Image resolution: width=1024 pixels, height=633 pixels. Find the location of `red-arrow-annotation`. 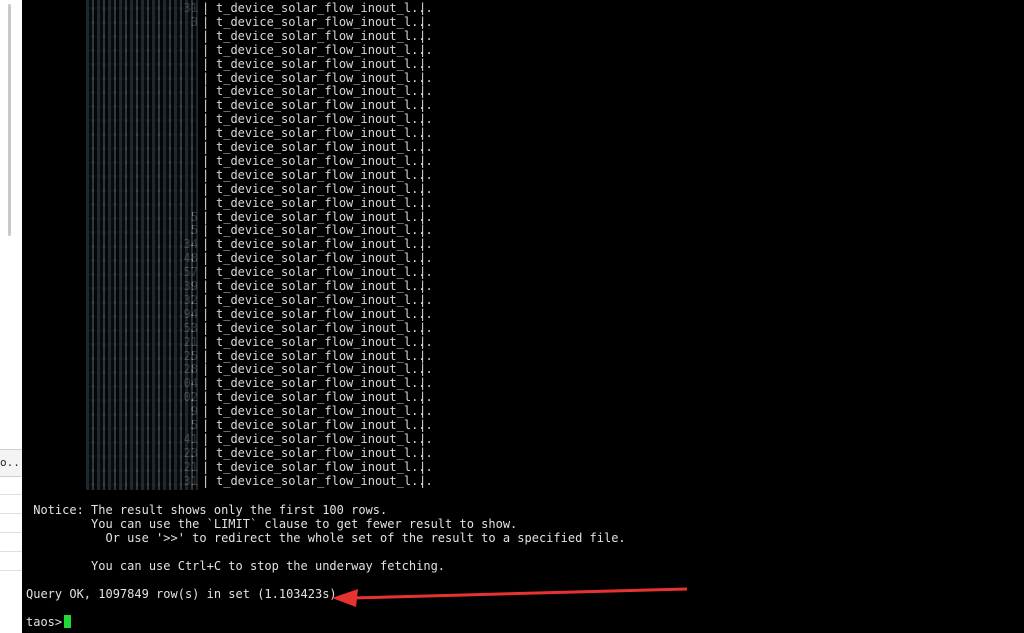

red-arrow-annotation is located at coordinates (510, 597).